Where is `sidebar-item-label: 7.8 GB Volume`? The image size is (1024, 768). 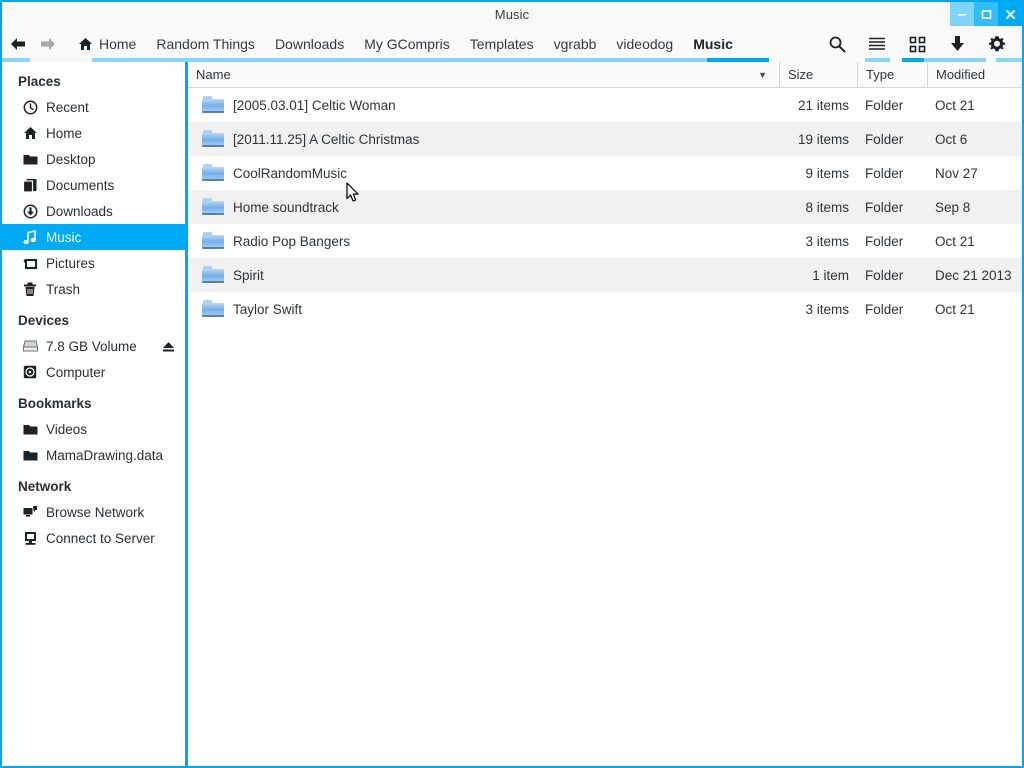
sidebar-item-label: 7.8 GB Volume is located at coordinates (91, 346).